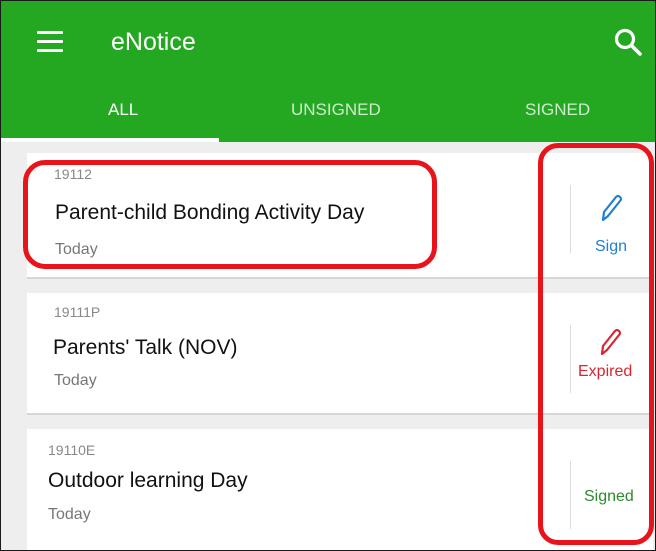 The image size is (656, 551). Describe the element at coordinates (50, 42) in the screenshot. I see `menu-icon` at that location.